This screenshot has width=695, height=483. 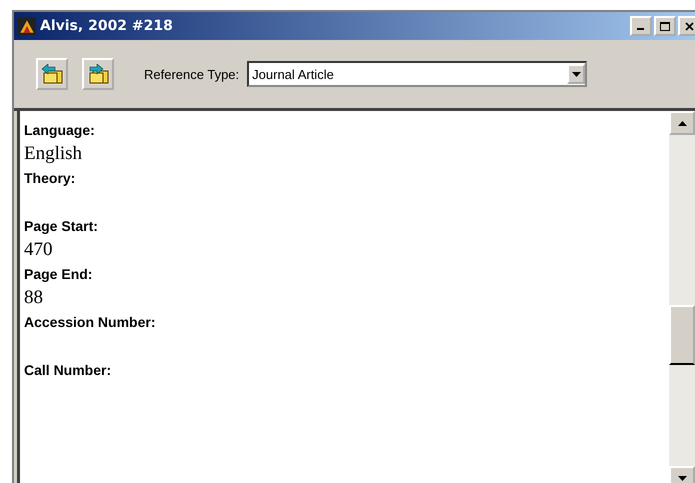 What do you see at coordinates (576, 74) in the screenshot?
I see `dropdown-caret-icon` at bounding box center [576, 74].